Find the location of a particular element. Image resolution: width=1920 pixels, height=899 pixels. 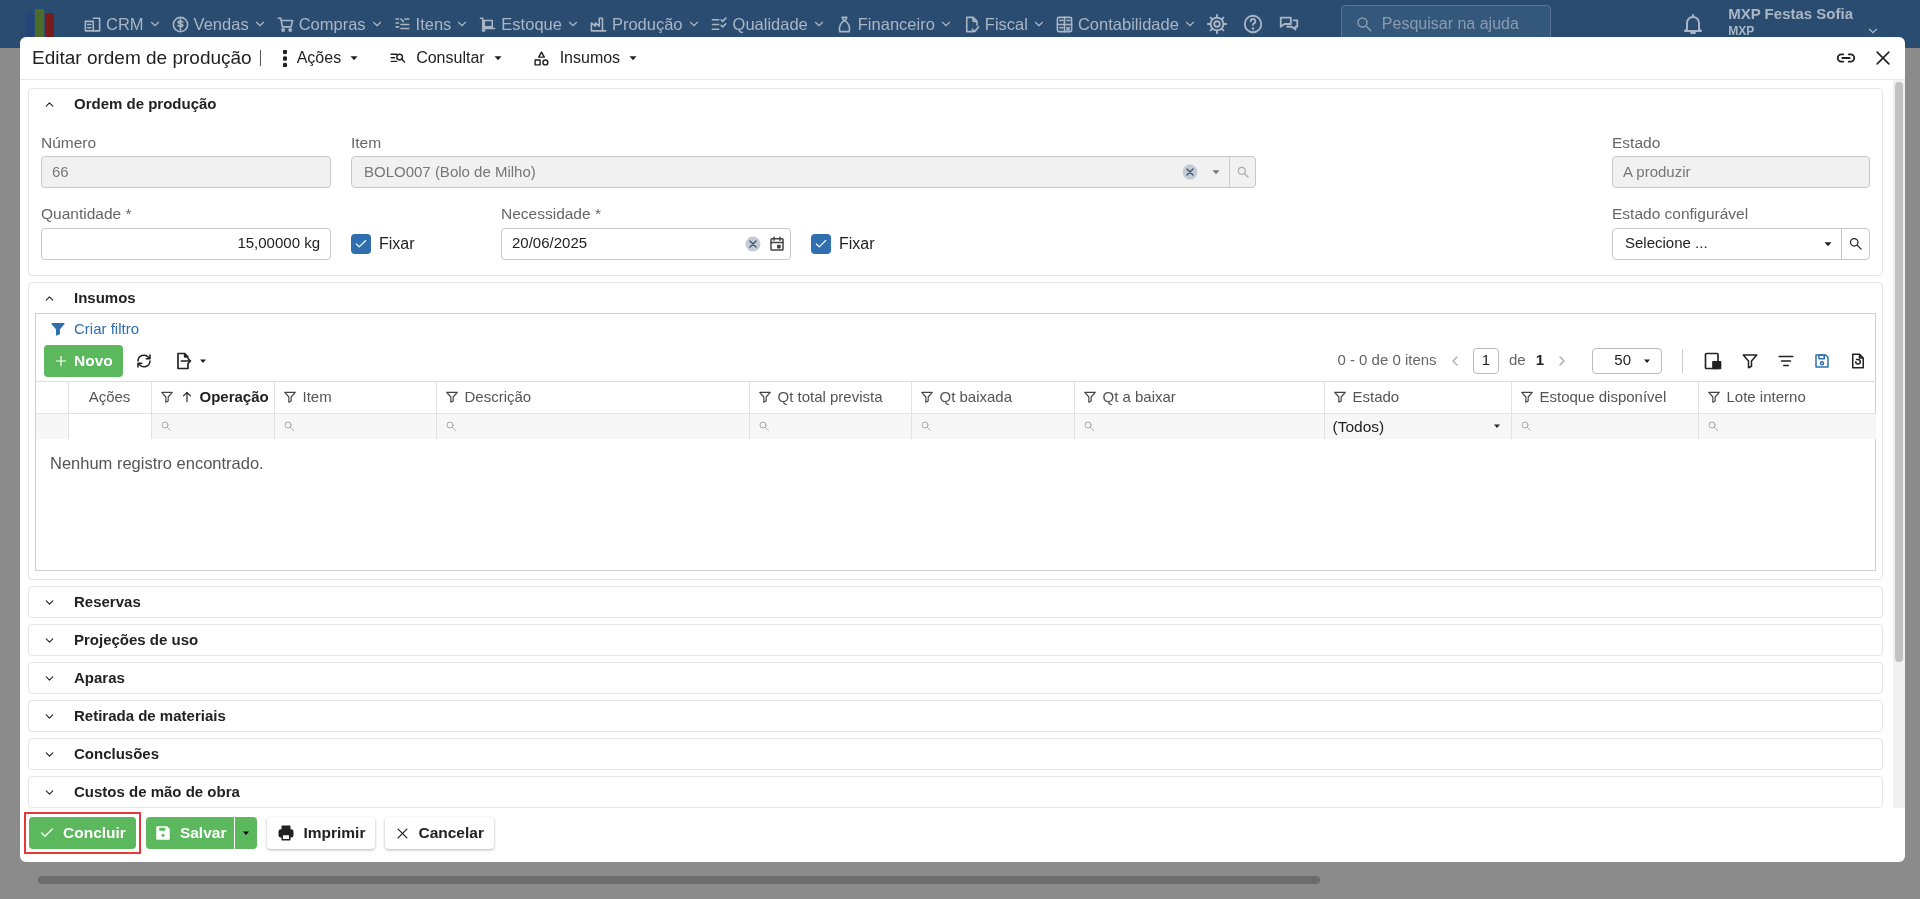

section-header: Conclusões is located at coordinates (955, 754).